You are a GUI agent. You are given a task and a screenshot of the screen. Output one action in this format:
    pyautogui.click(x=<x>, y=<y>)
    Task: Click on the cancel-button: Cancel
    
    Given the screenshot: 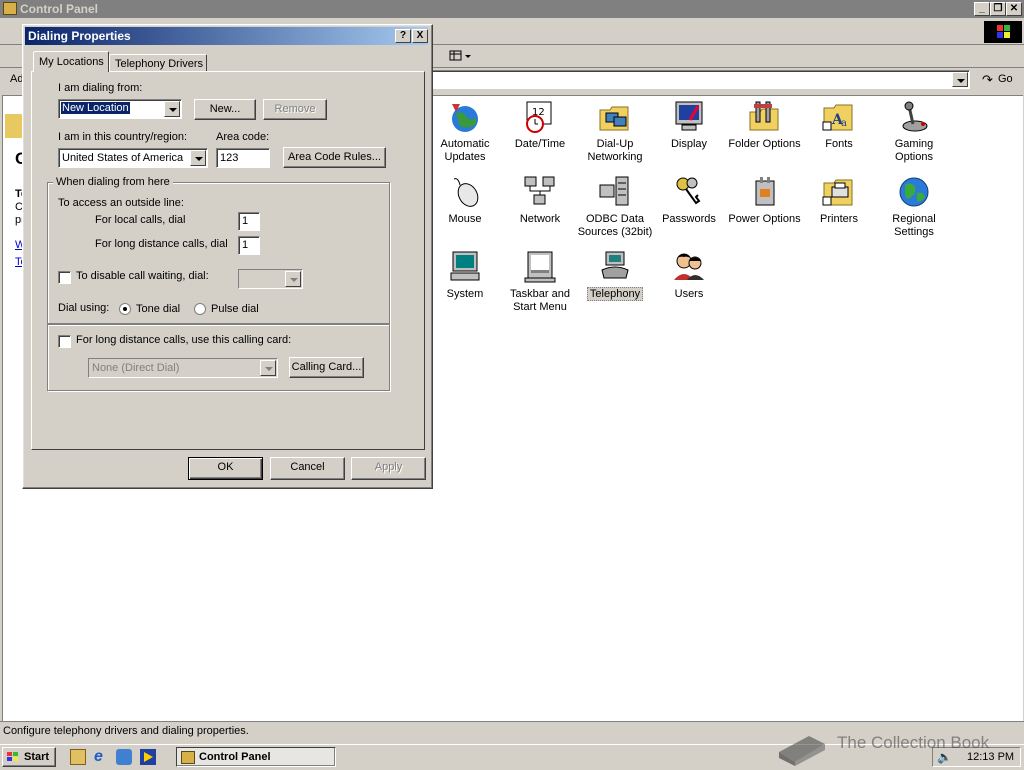 What is the action you would take?
    pyautogui.click(x=307, y=468)
    